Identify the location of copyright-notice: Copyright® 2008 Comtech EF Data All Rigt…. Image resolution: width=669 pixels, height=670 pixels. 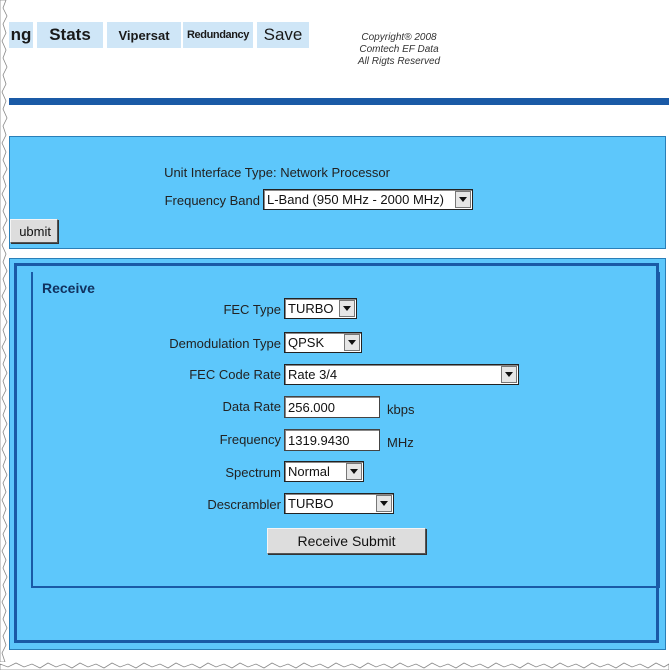
(399, 50).